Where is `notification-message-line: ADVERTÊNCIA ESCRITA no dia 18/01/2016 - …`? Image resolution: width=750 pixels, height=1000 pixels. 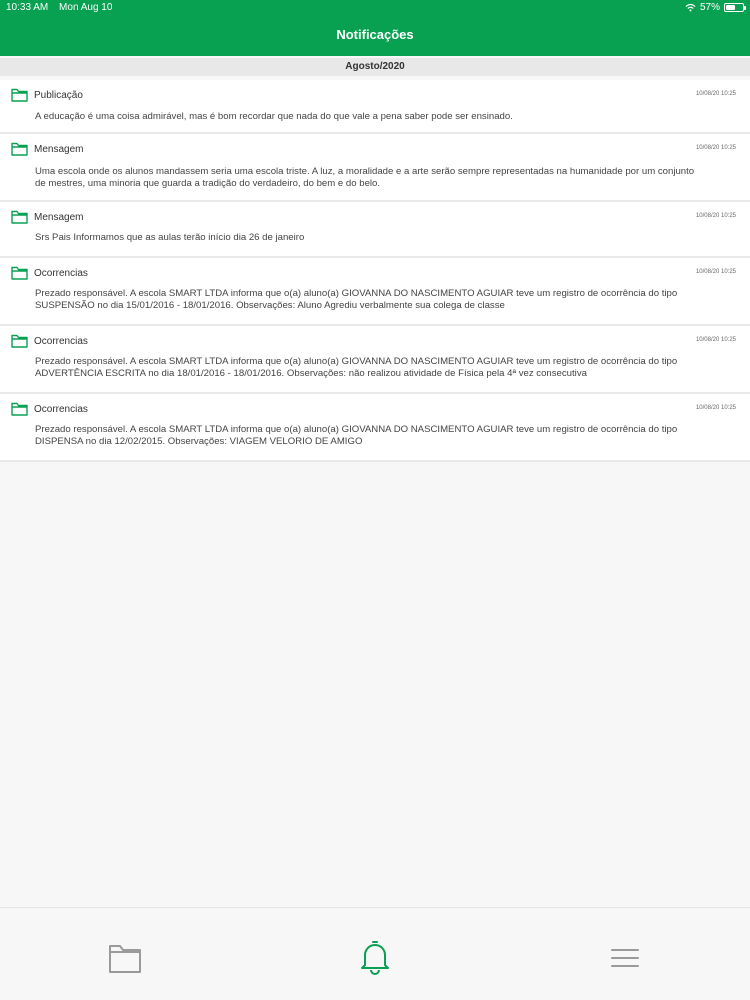 notification-message-line: ADVERTÊNCIA ESCRITA no dia 18/01/2016 - … is located at coordinates (311, 373).